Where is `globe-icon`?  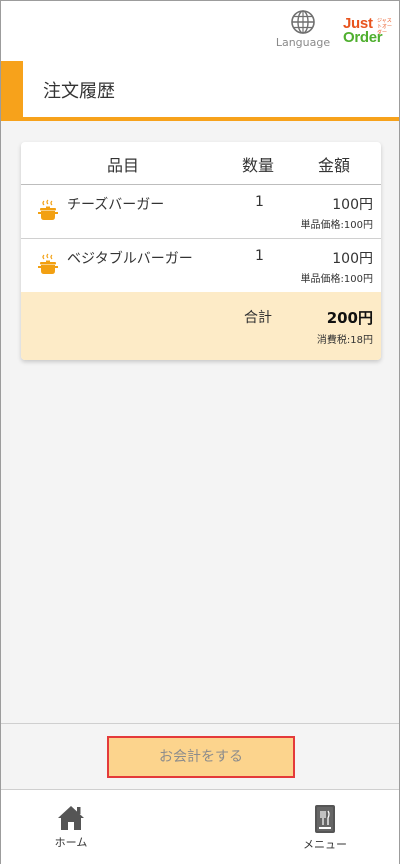
globe-icon is located at coordinates (303, 22).